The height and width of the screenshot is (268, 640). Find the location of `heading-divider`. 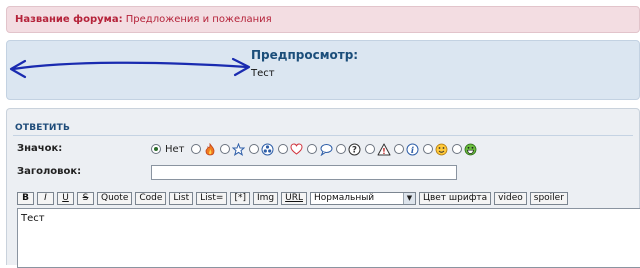

heading-divider is located at coordinates (323, 135).